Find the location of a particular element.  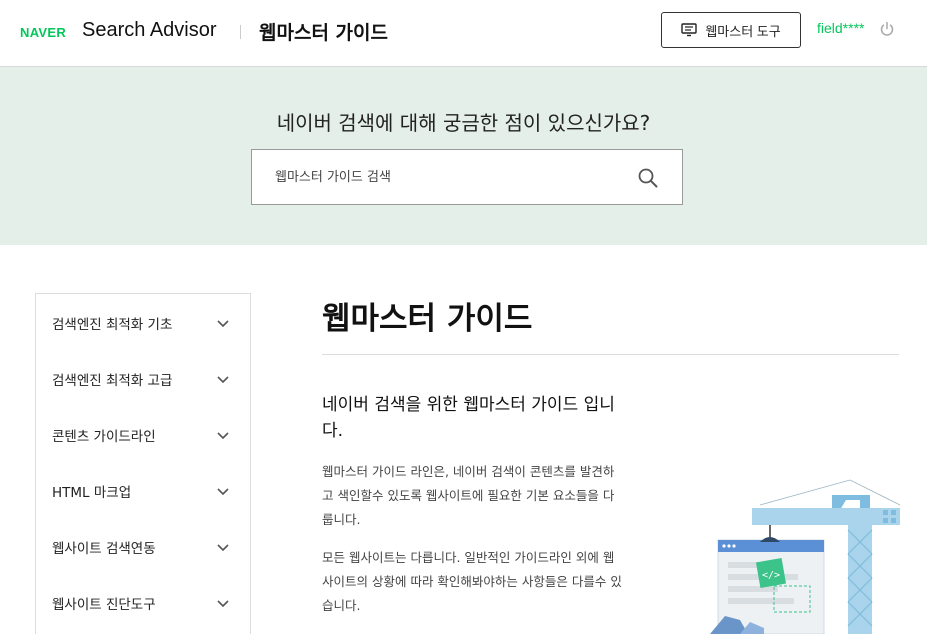

sidebar-item-label: 콘텐츠 가이드라인 is located at coordinates (104, 437).